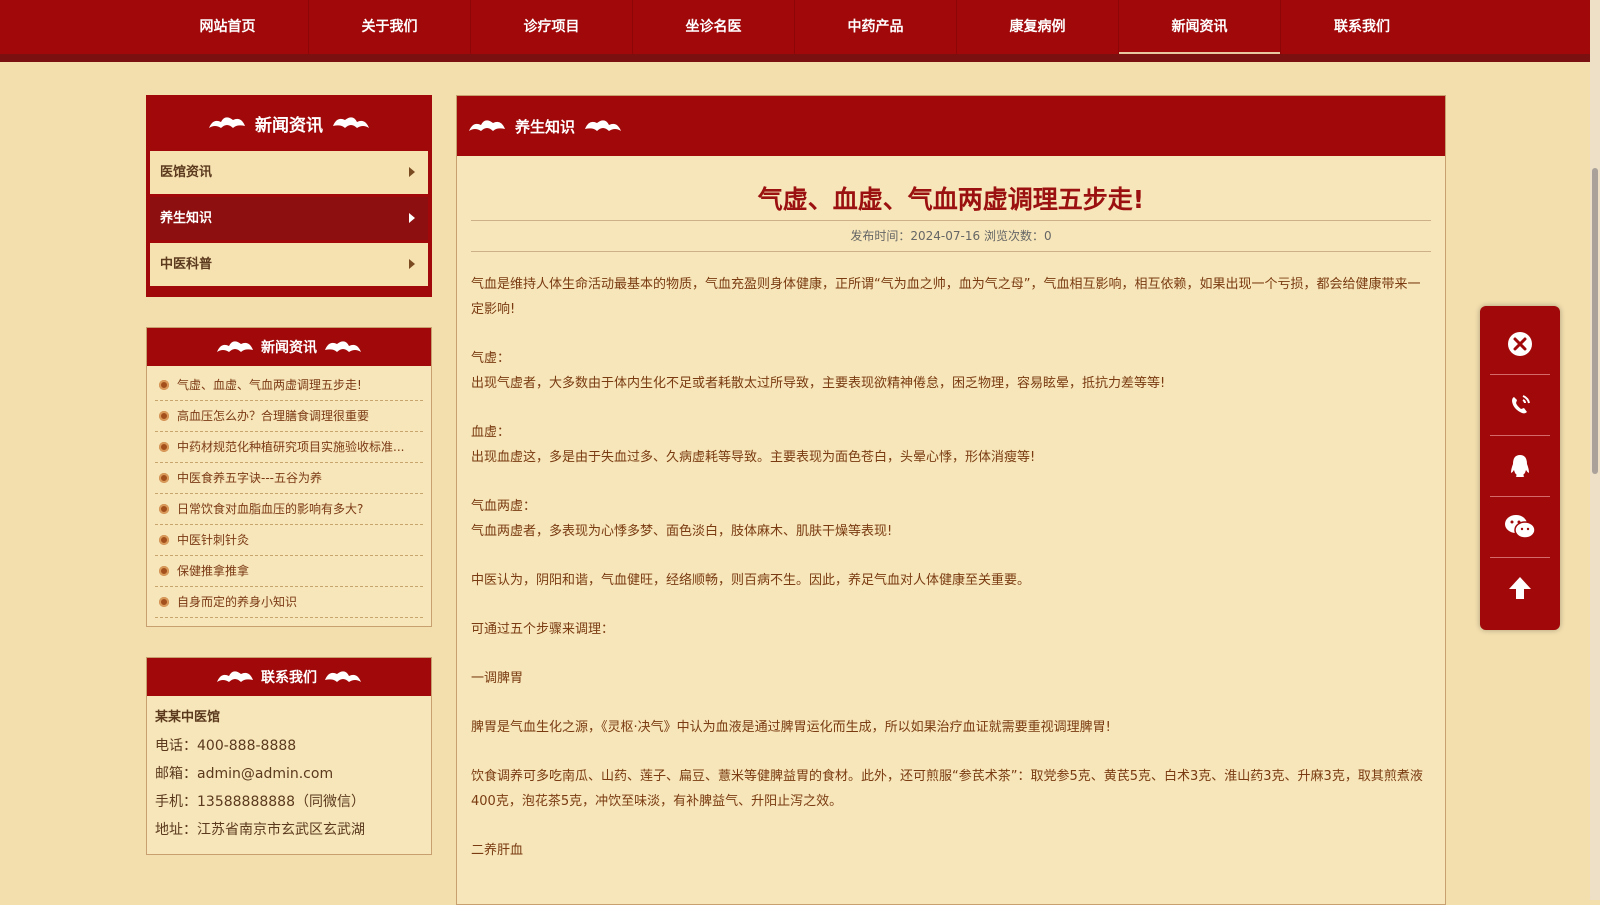  What do you see at coordinates (188, 717) in the screenshot?
I see `clinic-name: 某某中医馆` at bounding box center [188, 717].